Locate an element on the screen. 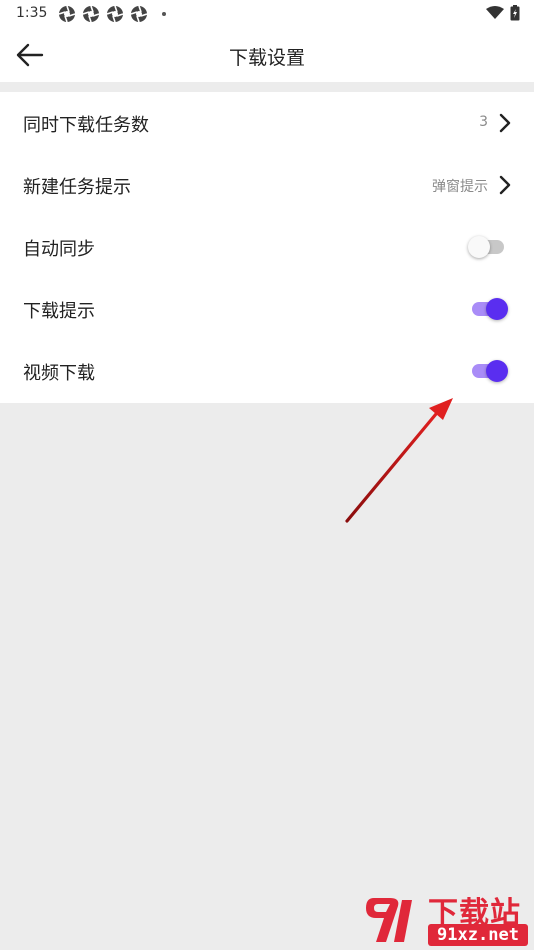 This screenshot has width=534, height=950. setting-label: 新建任务提示 is located at coordinates (77, 187).